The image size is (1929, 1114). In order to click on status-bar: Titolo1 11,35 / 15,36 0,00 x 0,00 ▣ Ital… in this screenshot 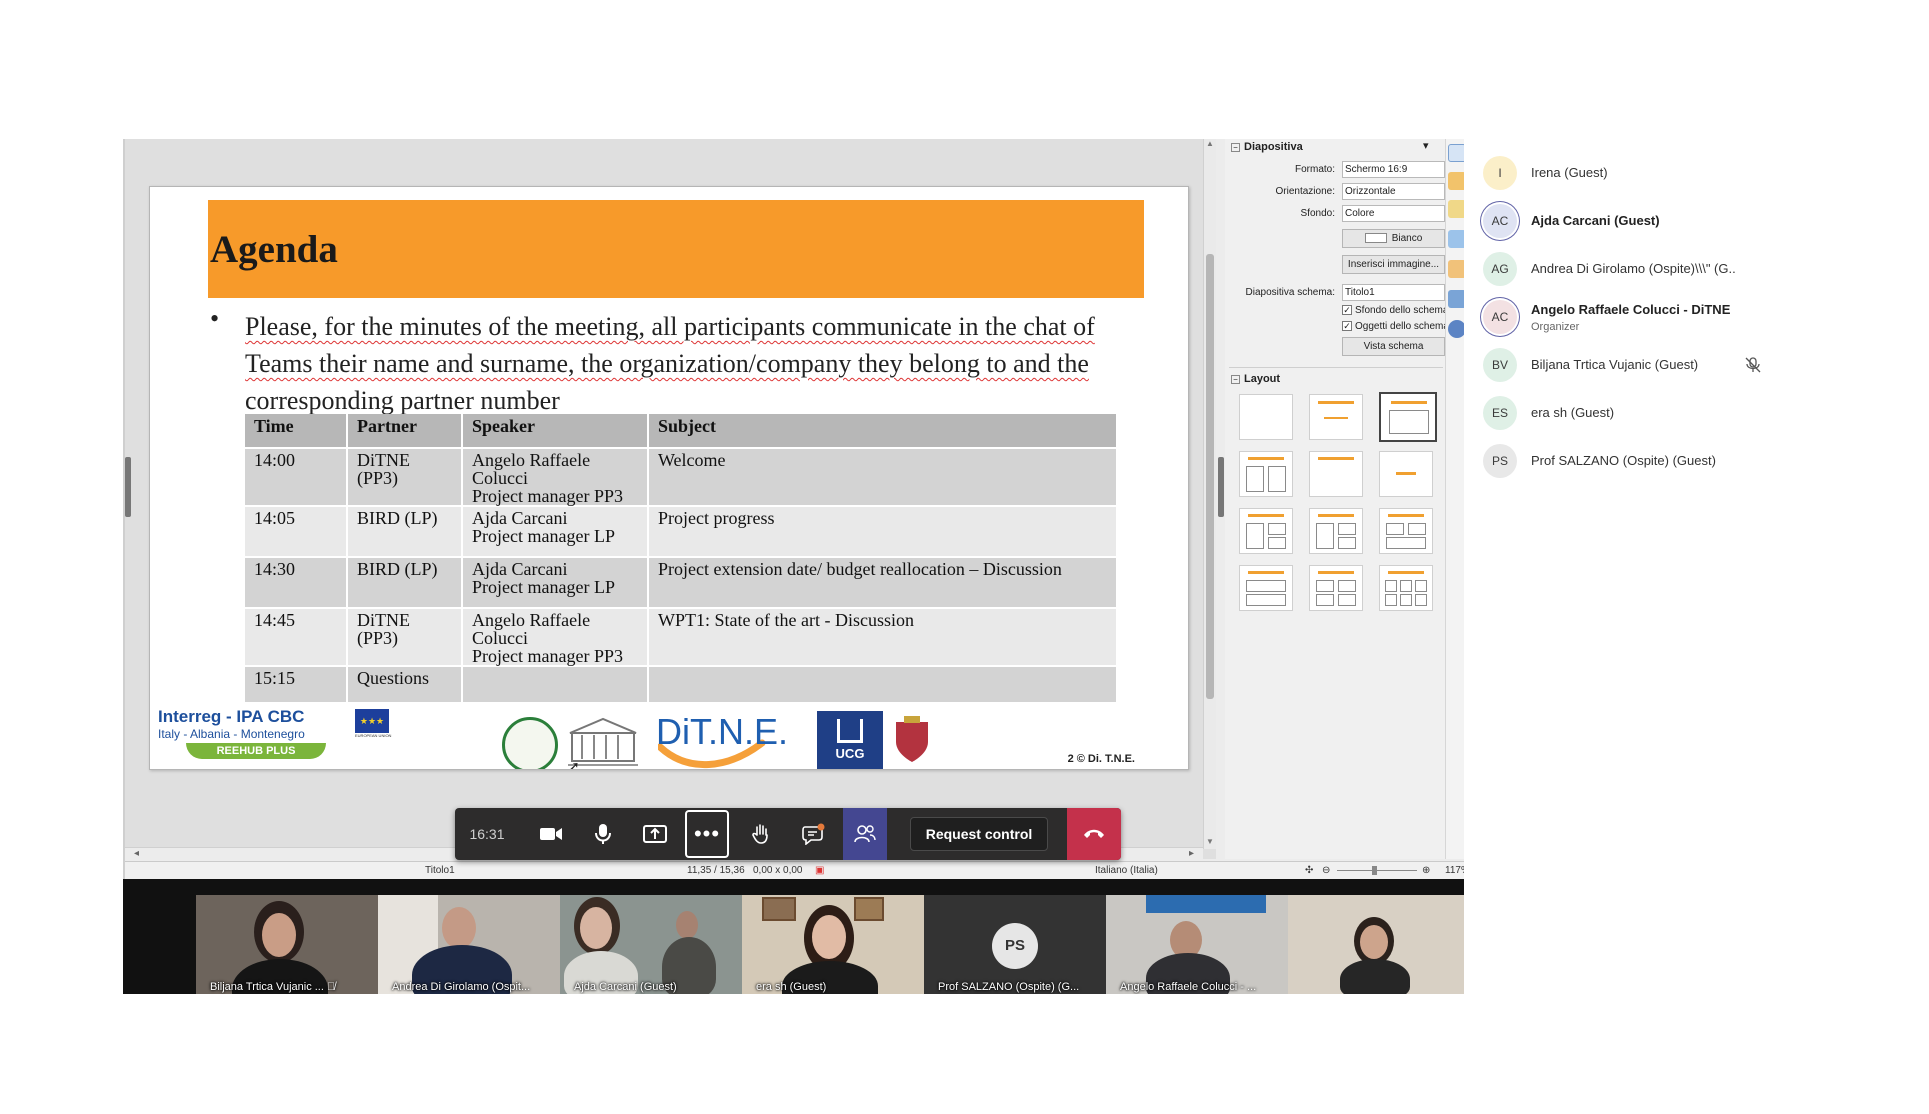, I will do `click(794, 870)`.